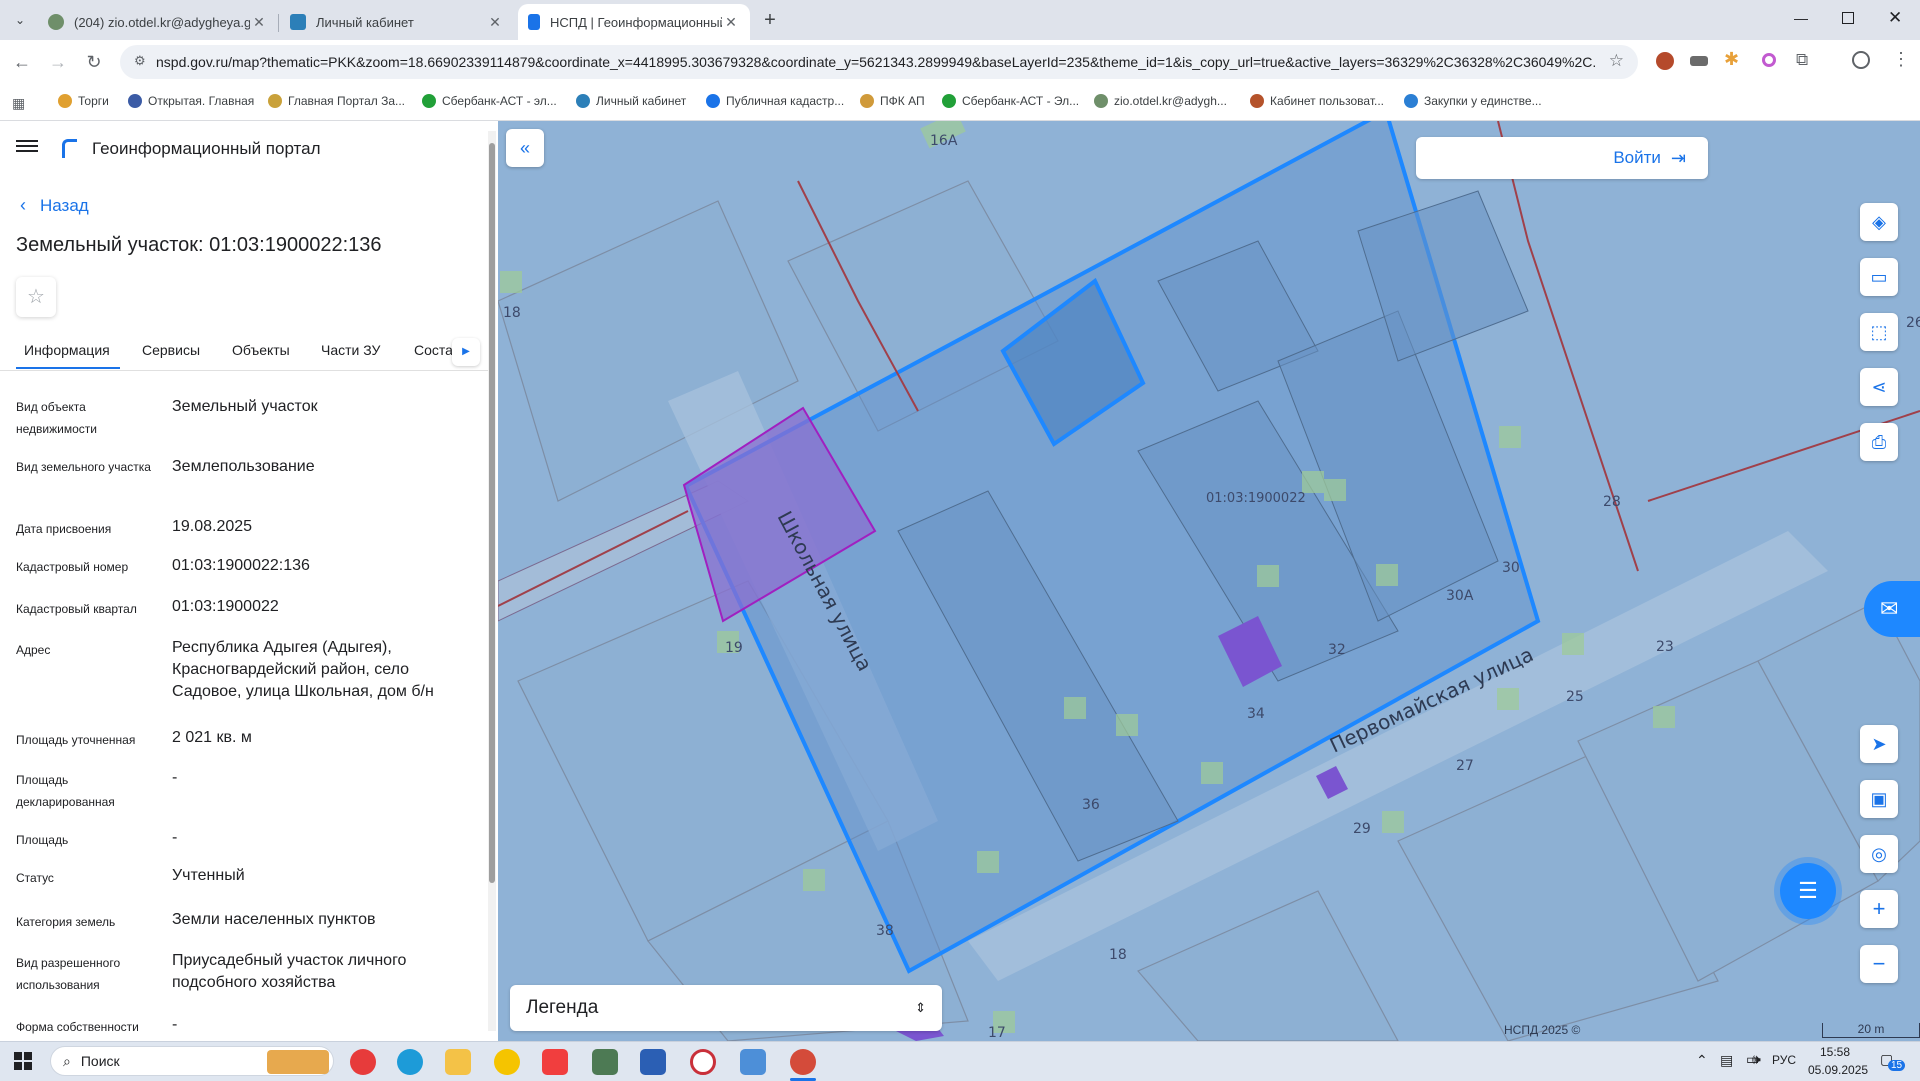 The height and width of the screenshot is (1081, 1920). What do you see at coordinates (22, 62) in the screenshot?
I see `back-arrow-icon: ←` at bounding box center [22, 62].